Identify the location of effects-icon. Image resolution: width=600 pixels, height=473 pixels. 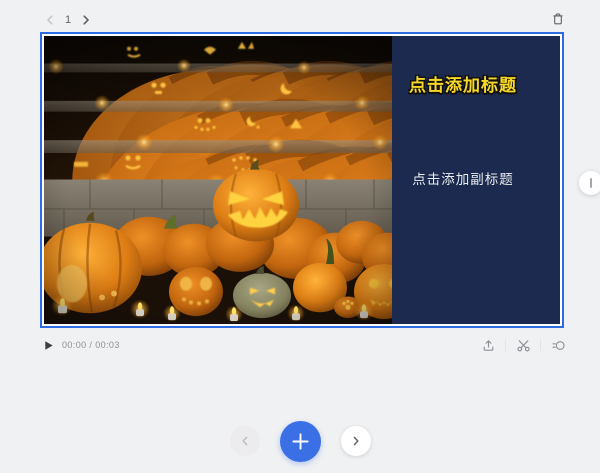
(558, 345).